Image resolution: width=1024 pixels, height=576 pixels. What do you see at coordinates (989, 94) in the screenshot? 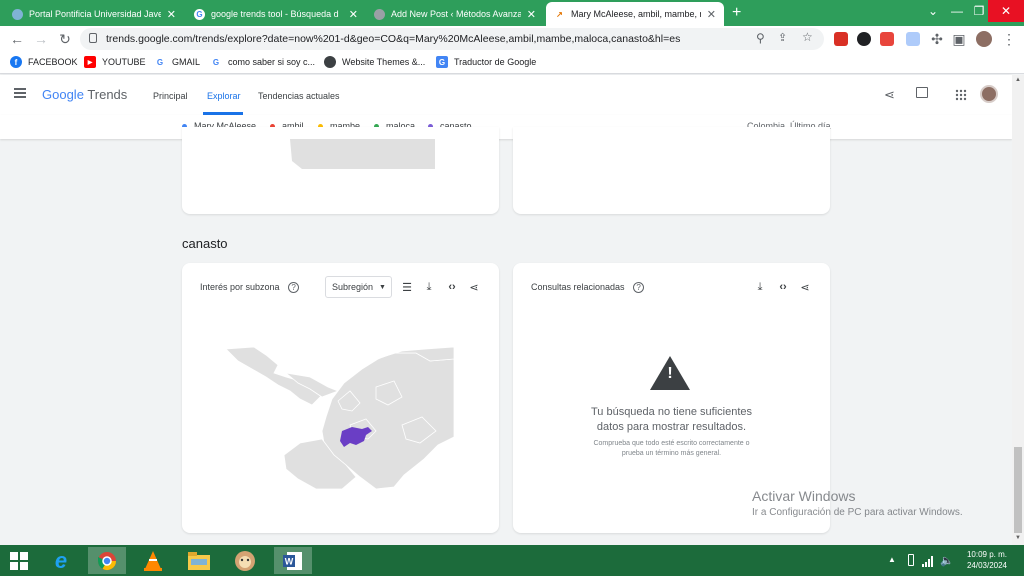
I see `account-avatar` at bounding box center [989, 94].